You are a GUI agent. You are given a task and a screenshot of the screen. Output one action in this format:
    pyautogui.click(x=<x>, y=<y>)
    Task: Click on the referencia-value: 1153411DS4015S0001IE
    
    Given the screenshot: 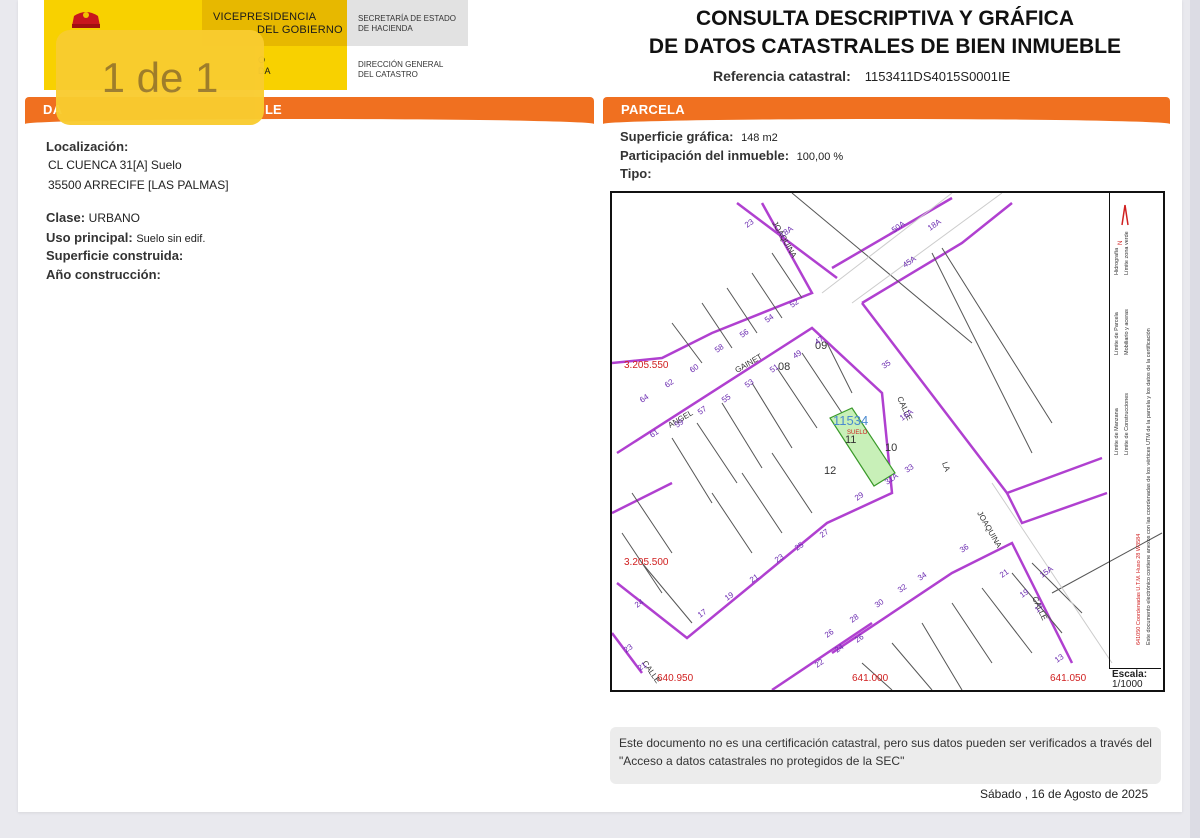 What is the action you would take?
    pyautogui.click(x=937, y=76)
    